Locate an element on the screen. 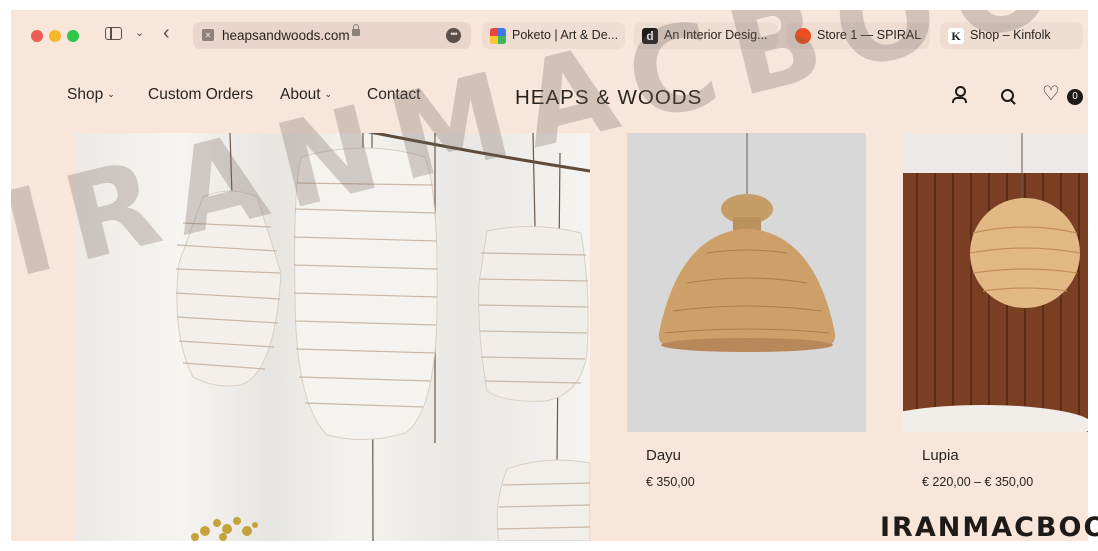  back-arrow-icon: ‹ is located at coordinates (166, 33).